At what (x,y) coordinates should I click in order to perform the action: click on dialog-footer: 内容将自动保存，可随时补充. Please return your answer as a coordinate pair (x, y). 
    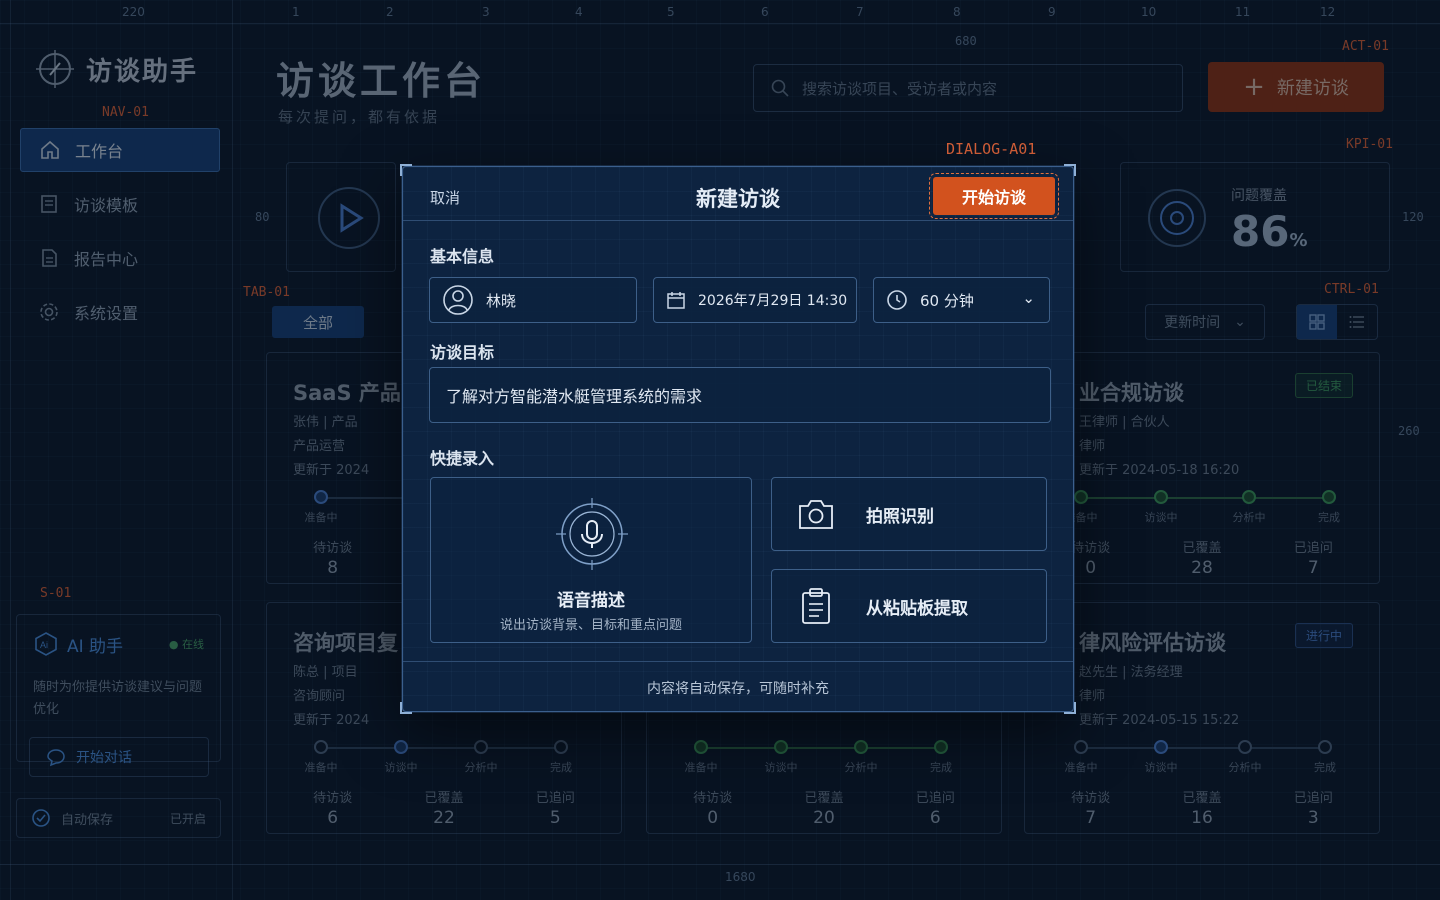
    Looking at the image, I should click on (738, 687).